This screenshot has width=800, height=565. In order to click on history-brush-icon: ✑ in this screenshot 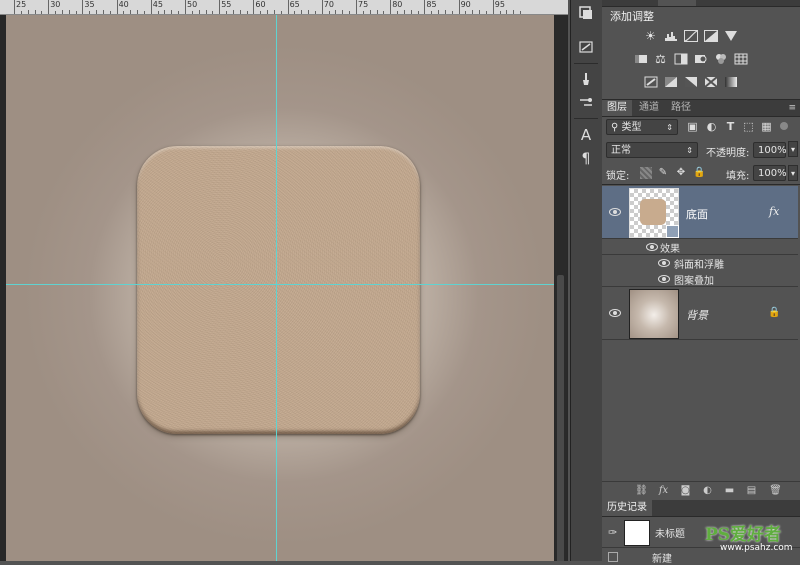, I will do `click(612, 532)`.